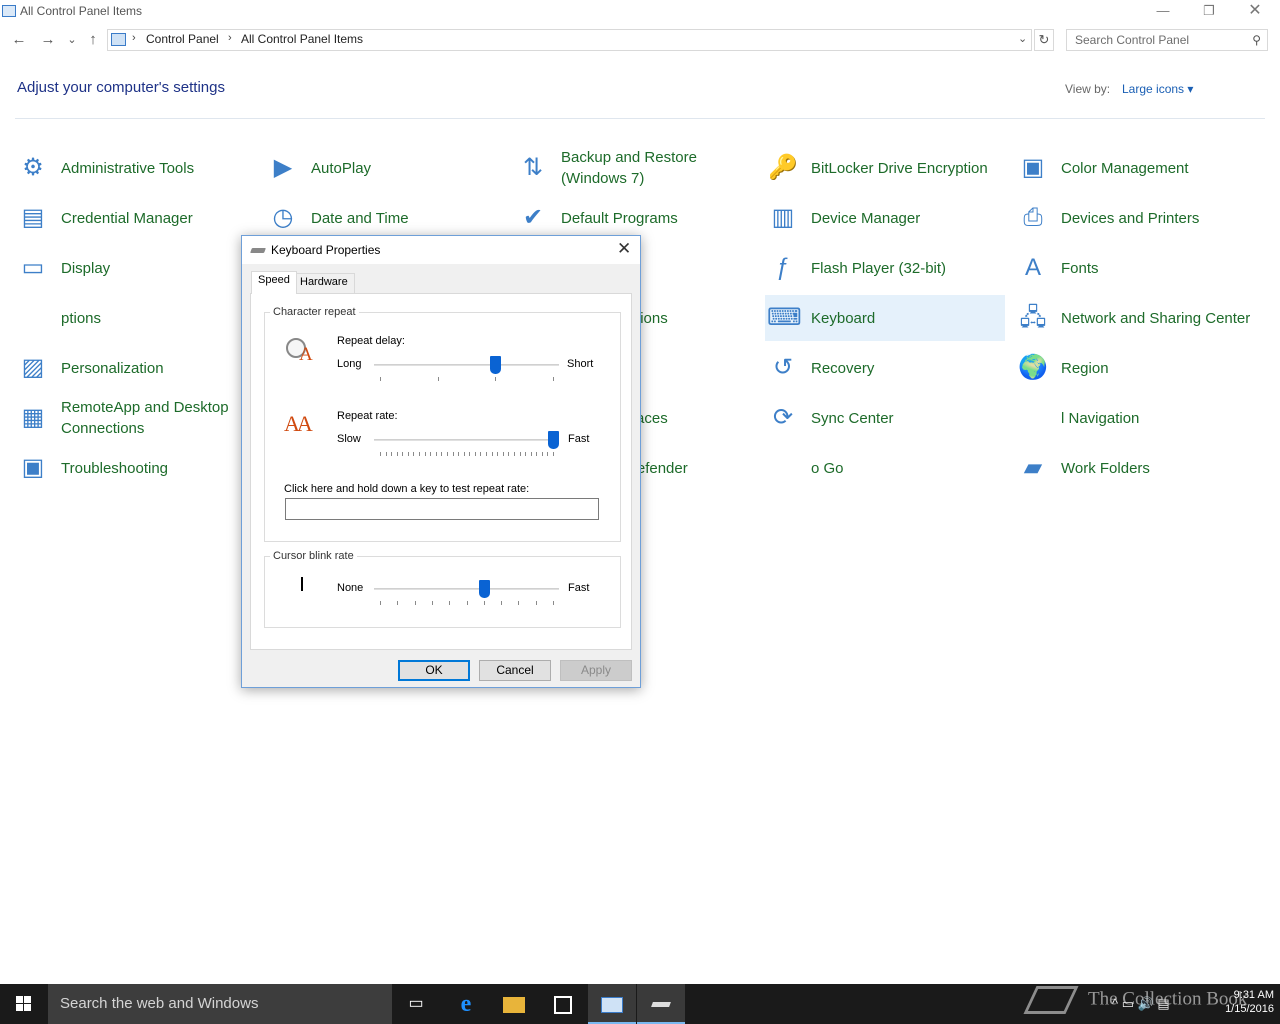 The height and width of the screenshot is (1024, 1280). Describe the element at coordinates (885, 218) in the screenshot. I see `item-device-manager: ▥ Device Manager` at that location.